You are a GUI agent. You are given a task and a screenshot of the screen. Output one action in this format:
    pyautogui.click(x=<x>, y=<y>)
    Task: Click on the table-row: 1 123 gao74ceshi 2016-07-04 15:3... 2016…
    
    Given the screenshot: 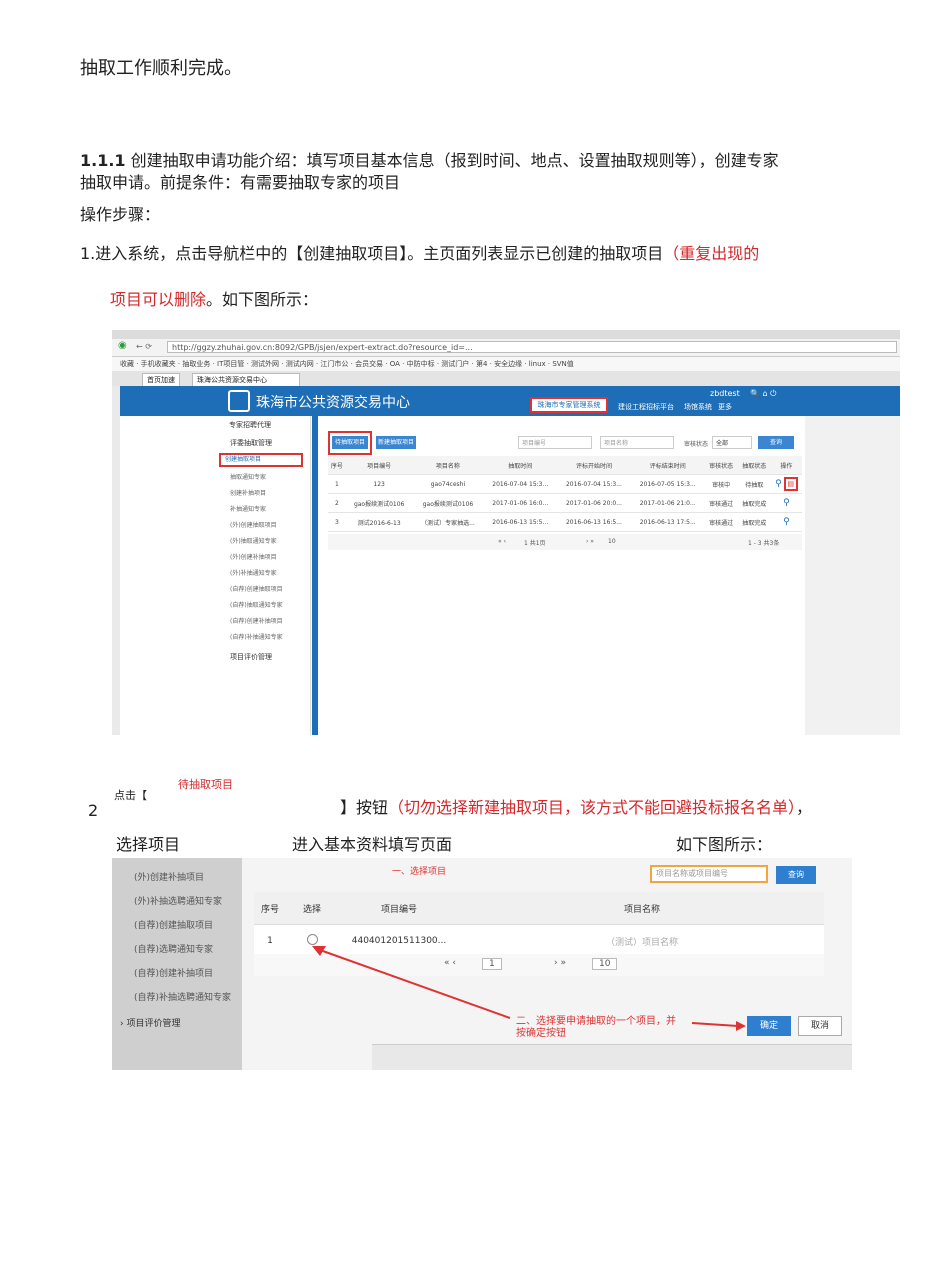 What is the action you would take?
    pyautogui.click(x=565, y=484)
    